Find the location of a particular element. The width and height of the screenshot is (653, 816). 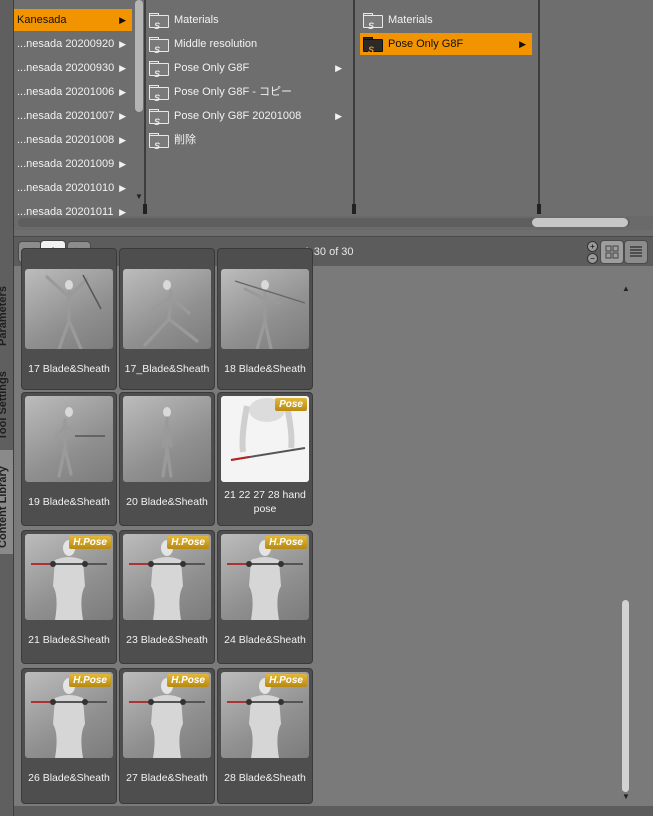

tab-label: Tool Settings is located at coordinates (4, 405).